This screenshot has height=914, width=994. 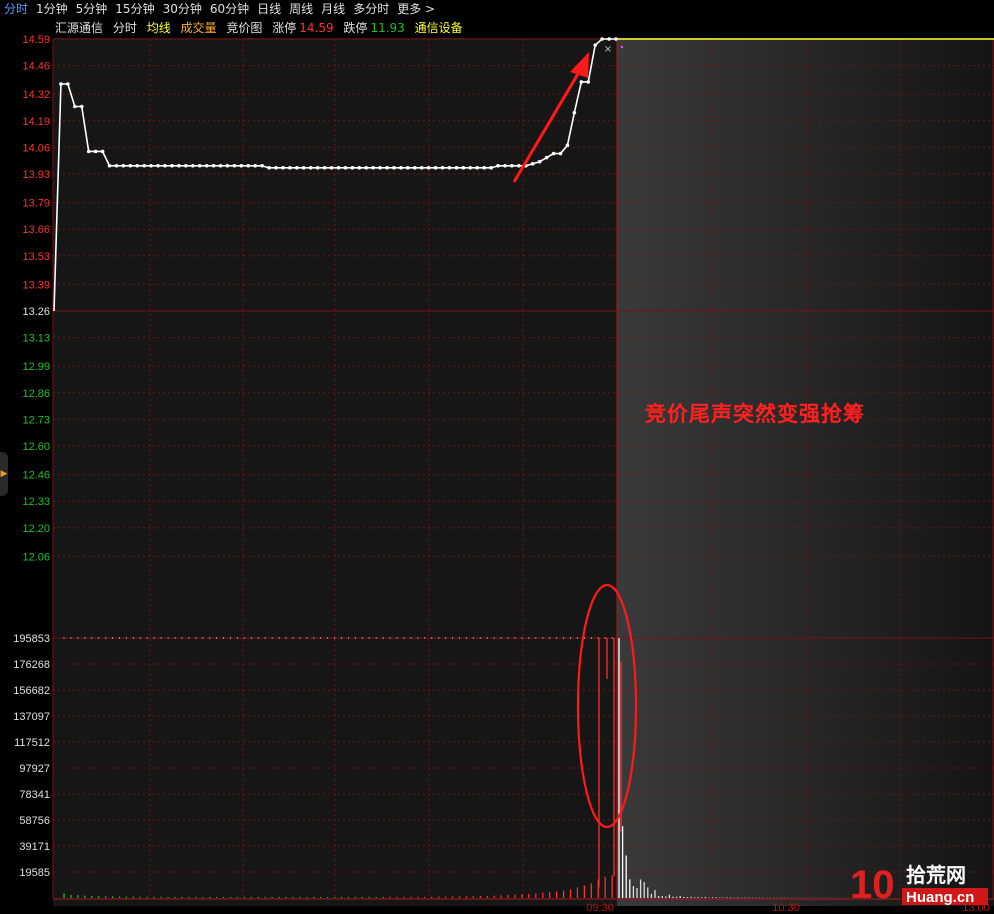 I want to click on price-tick-label: 14.19, so click(x=36, y=122).